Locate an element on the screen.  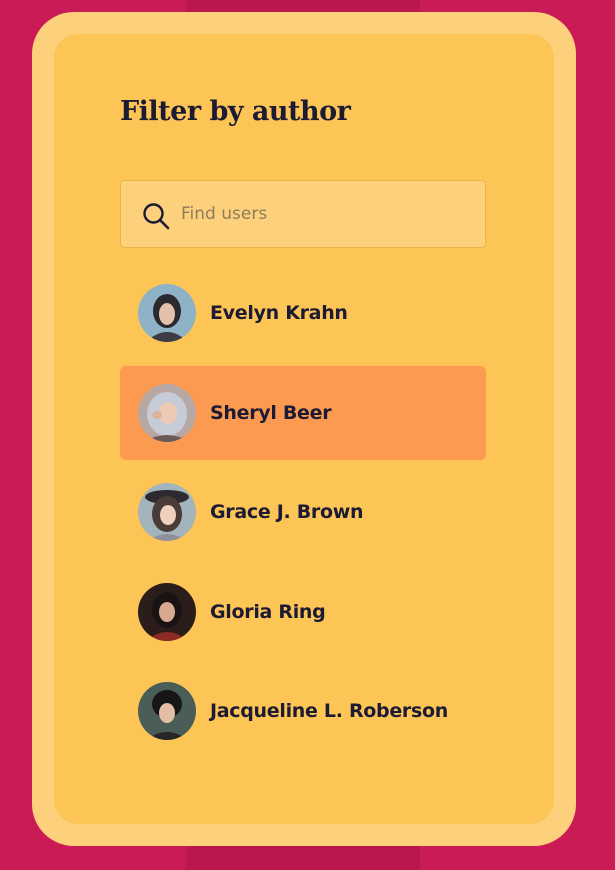
author-item-jacqueline-l-roberson: Jacqueline L. Roberson is located at coordinates (303, 711).